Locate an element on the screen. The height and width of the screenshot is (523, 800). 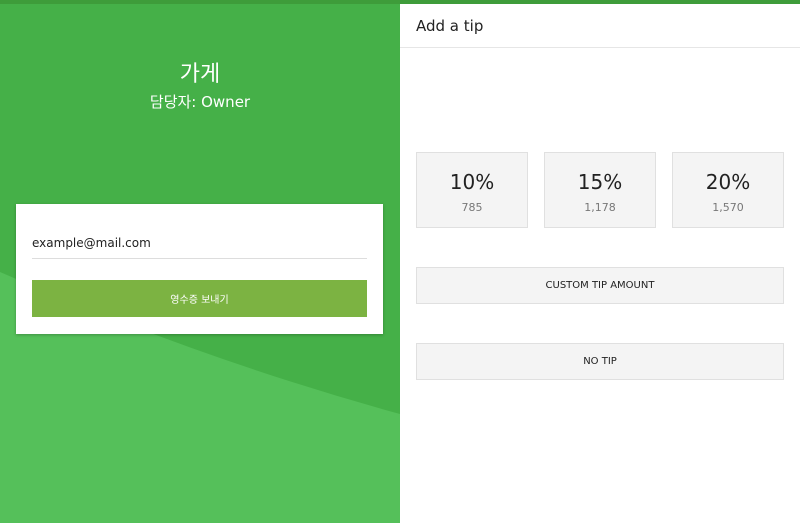
tip-title: Add a tip is located at coordinates (450, 26).